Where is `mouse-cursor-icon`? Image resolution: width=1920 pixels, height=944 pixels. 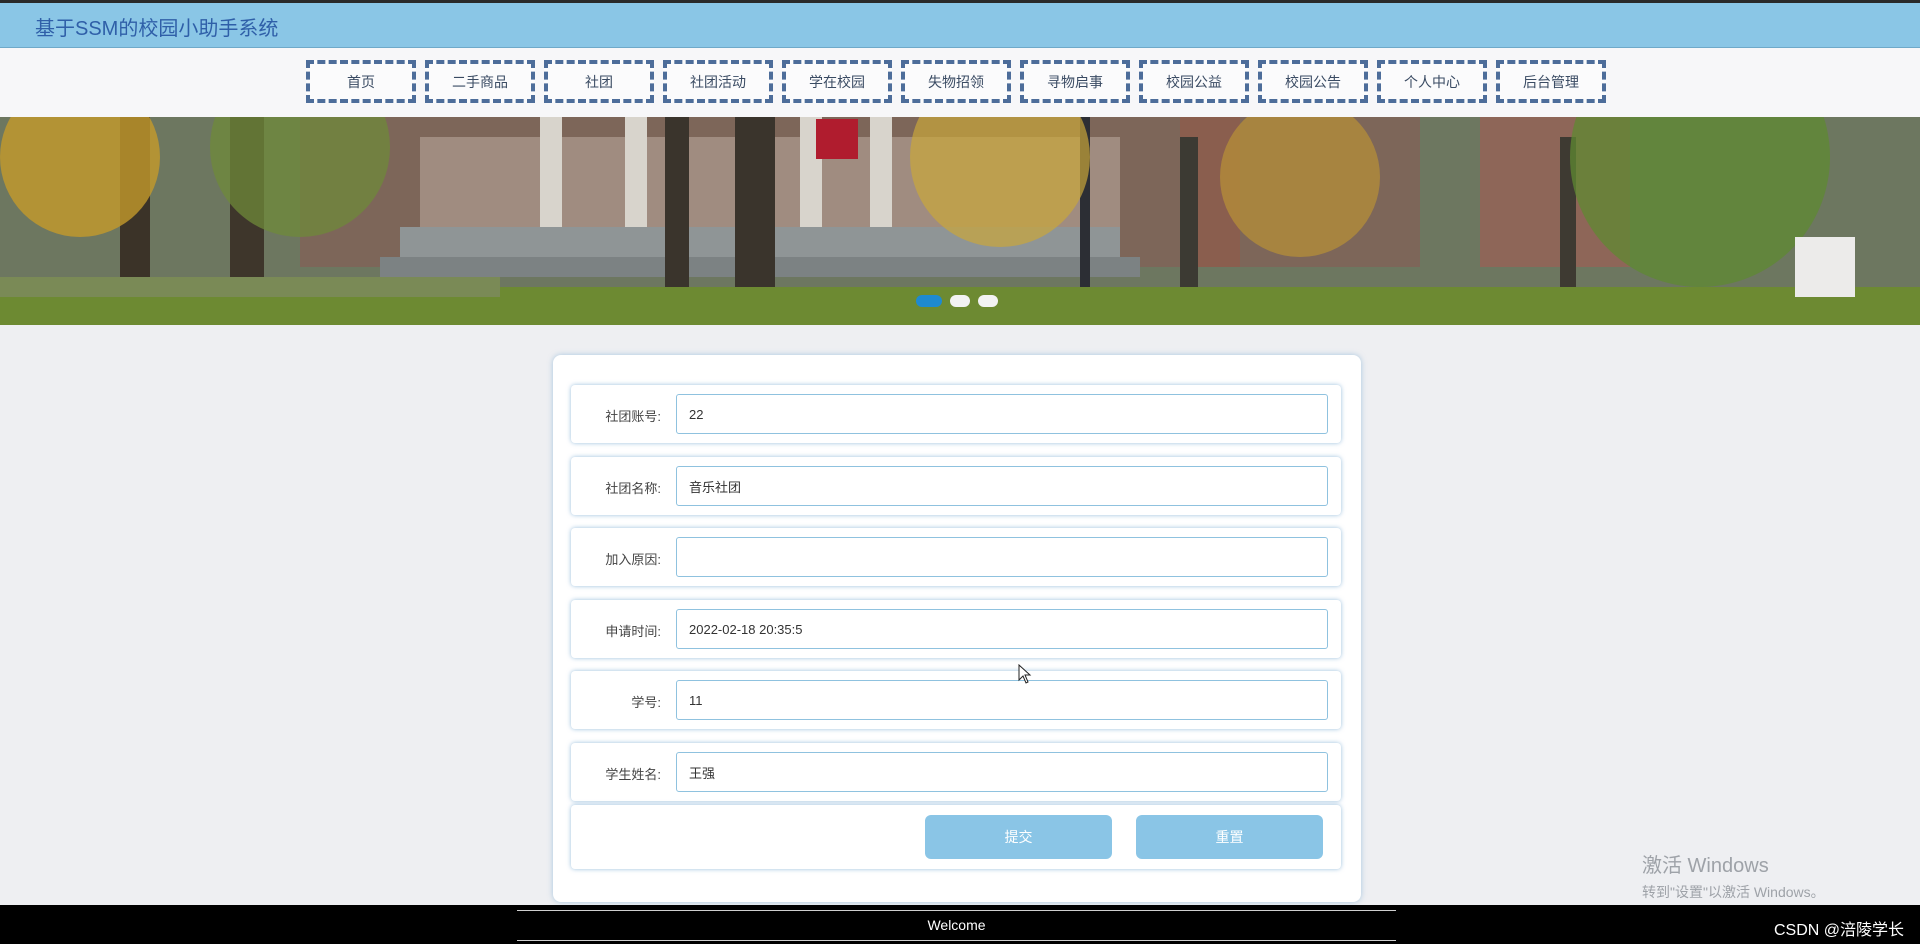 mouse-cursor-icon is located at coordinates (1025, 674).